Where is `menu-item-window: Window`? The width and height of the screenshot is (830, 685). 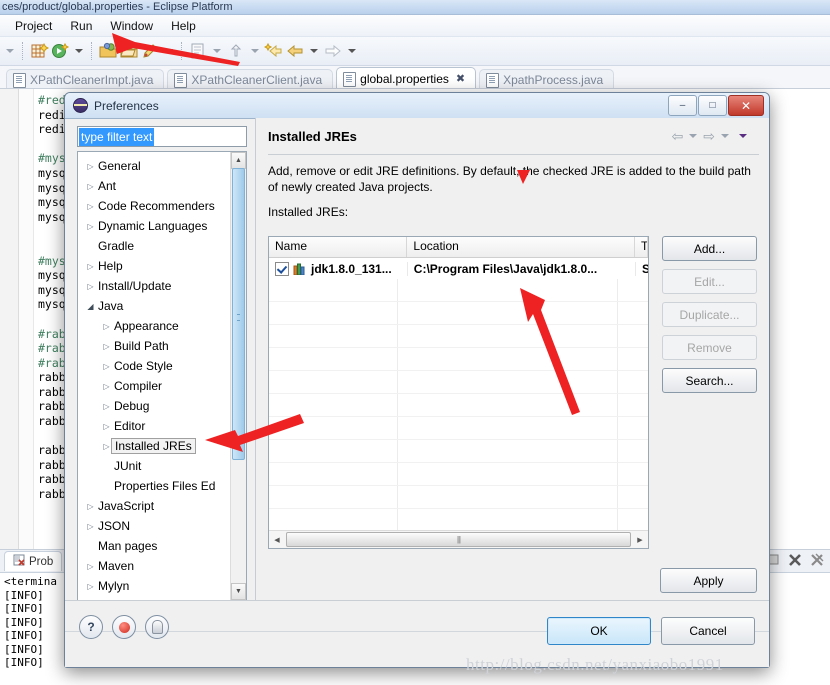 menu-item-window: Window is located at coordinates (131, 26).